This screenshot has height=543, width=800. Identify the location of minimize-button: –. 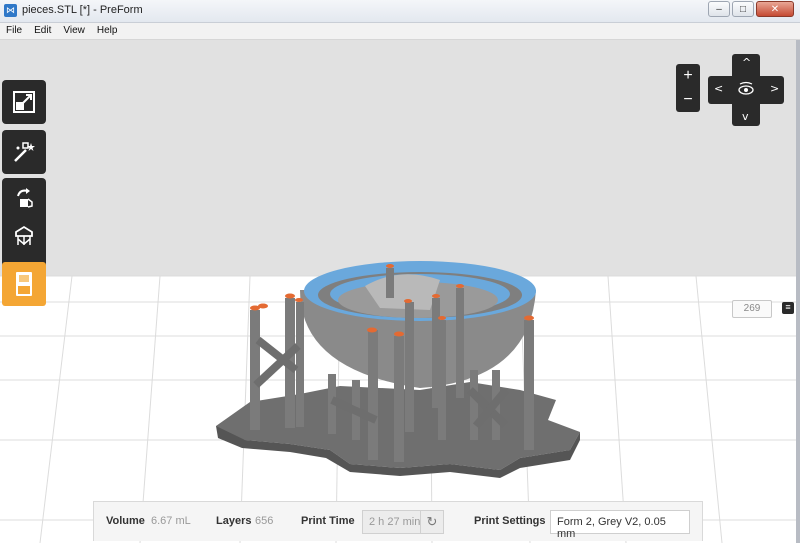
(719, 9).